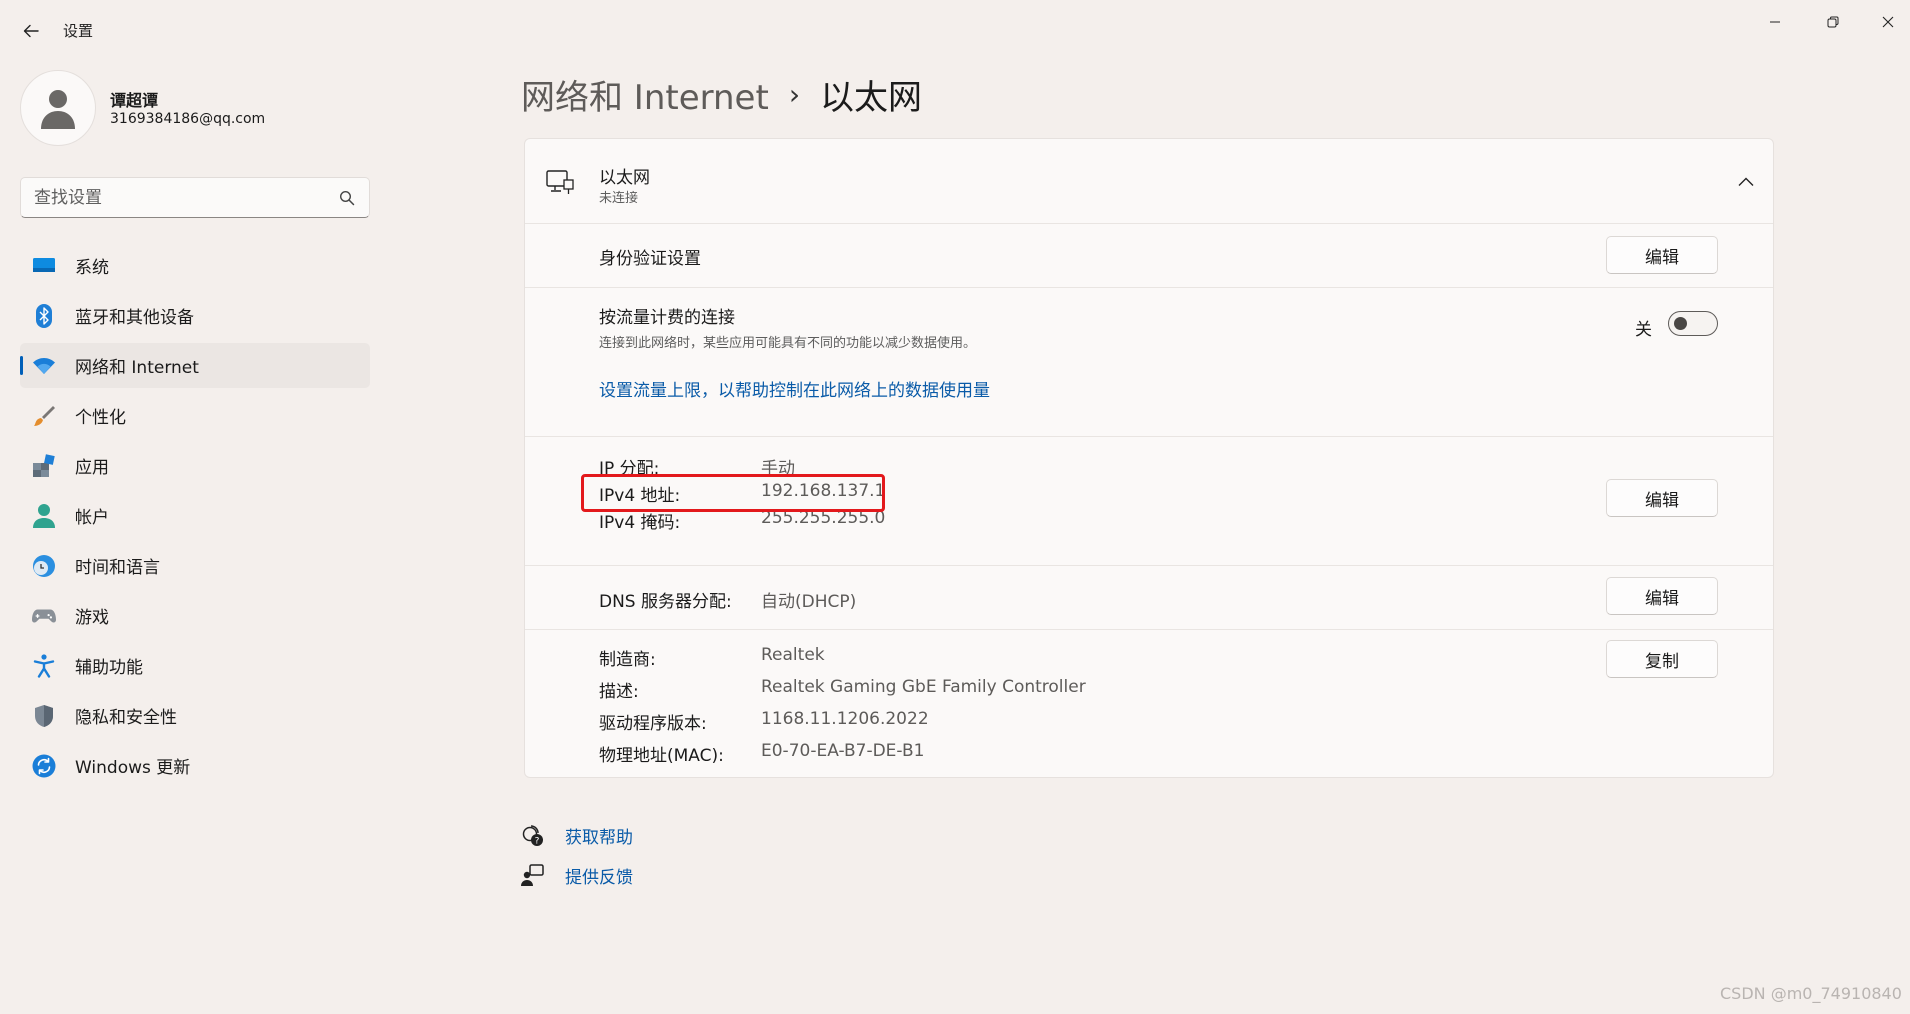  Describe the element at coordinates (955, 30) in the screenshot. I see `title-bar: 设置` at that location.